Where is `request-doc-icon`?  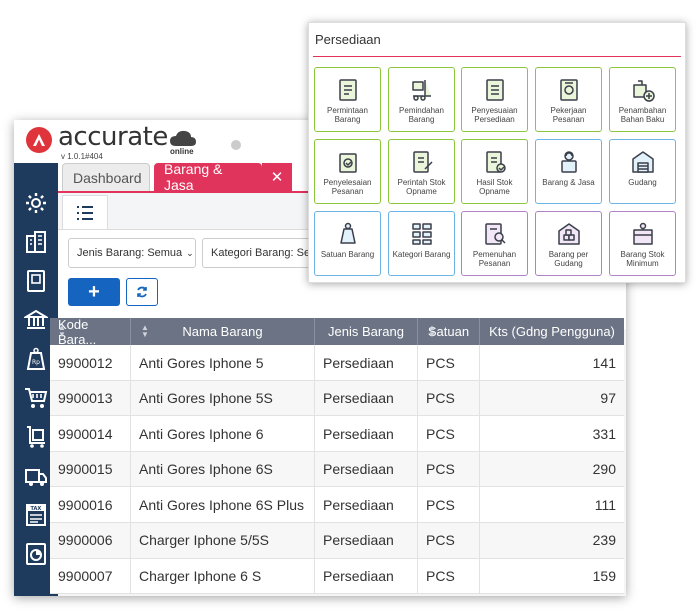
request-doc-icon is located at coordinates (348, 90).